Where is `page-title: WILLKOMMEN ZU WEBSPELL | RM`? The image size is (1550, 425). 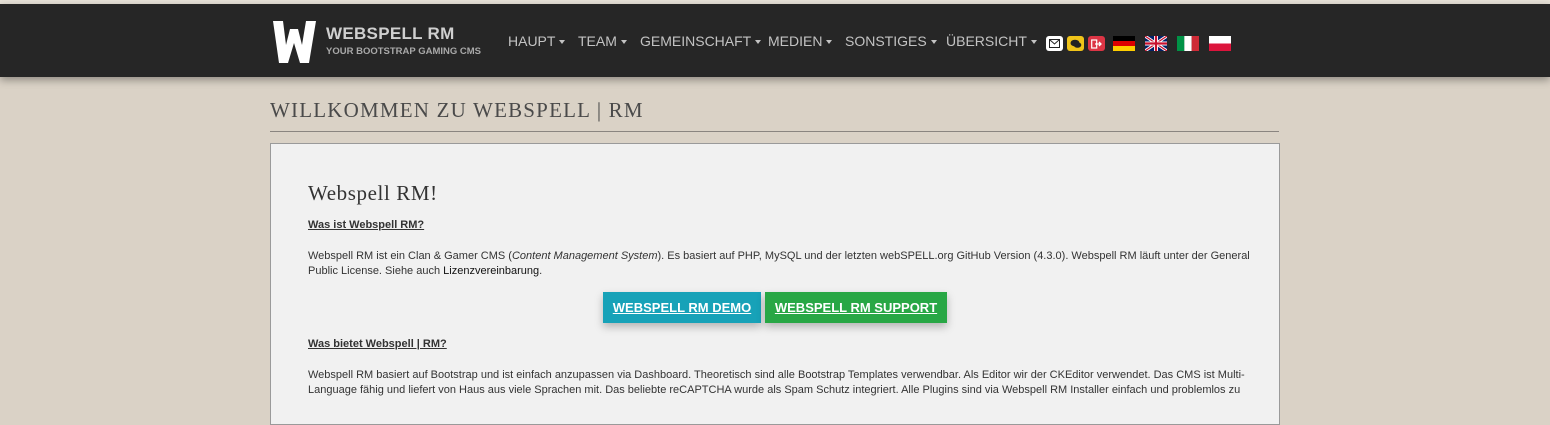 page-title: WILLKOMMEN ZU WEBSPELL | RM is located at coordinates (774, 115).